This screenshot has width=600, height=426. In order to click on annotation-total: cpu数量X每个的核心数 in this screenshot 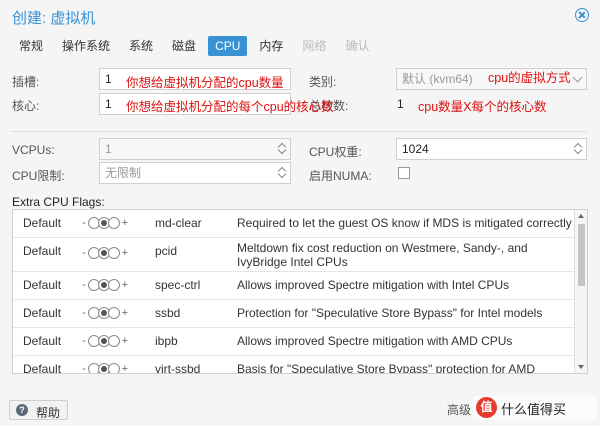, I will do `click(482, 107)`.